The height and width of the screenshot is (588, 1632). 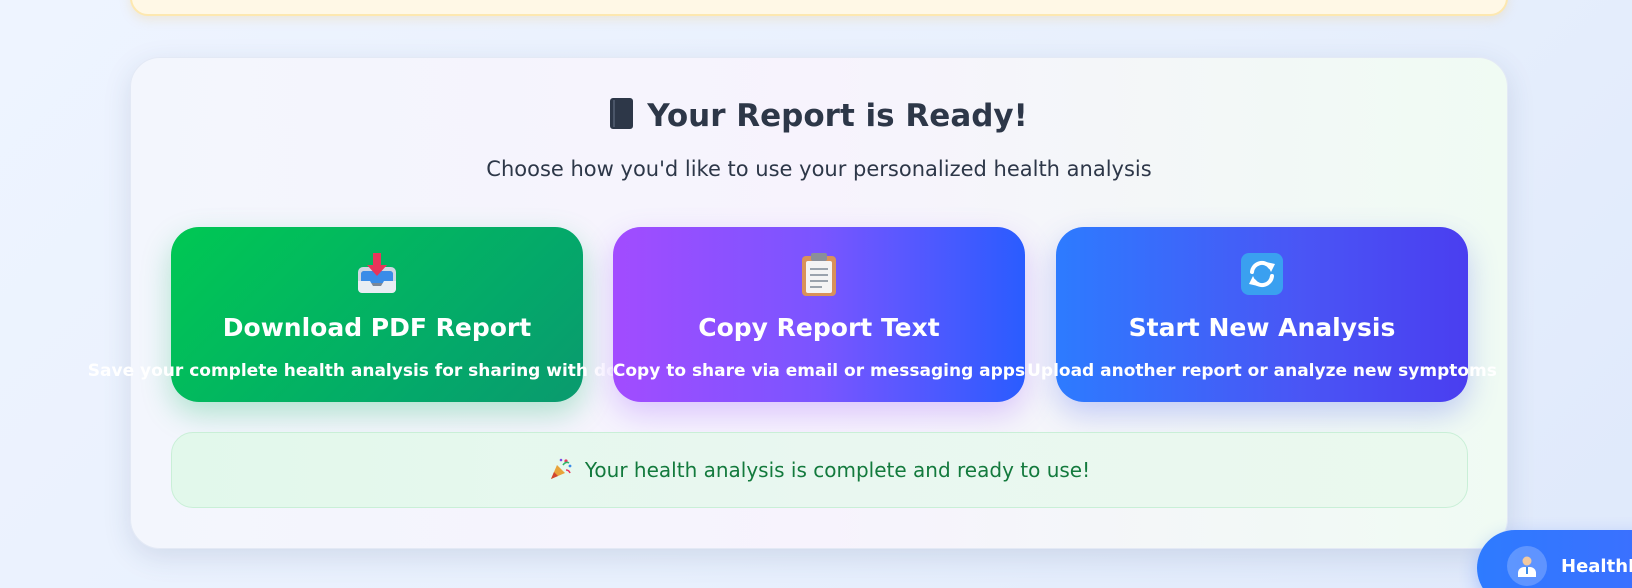 What do you see at coordinates (819, 8) in the screenshot?
I see `top-banner-card` at bounding box center [819, 8].